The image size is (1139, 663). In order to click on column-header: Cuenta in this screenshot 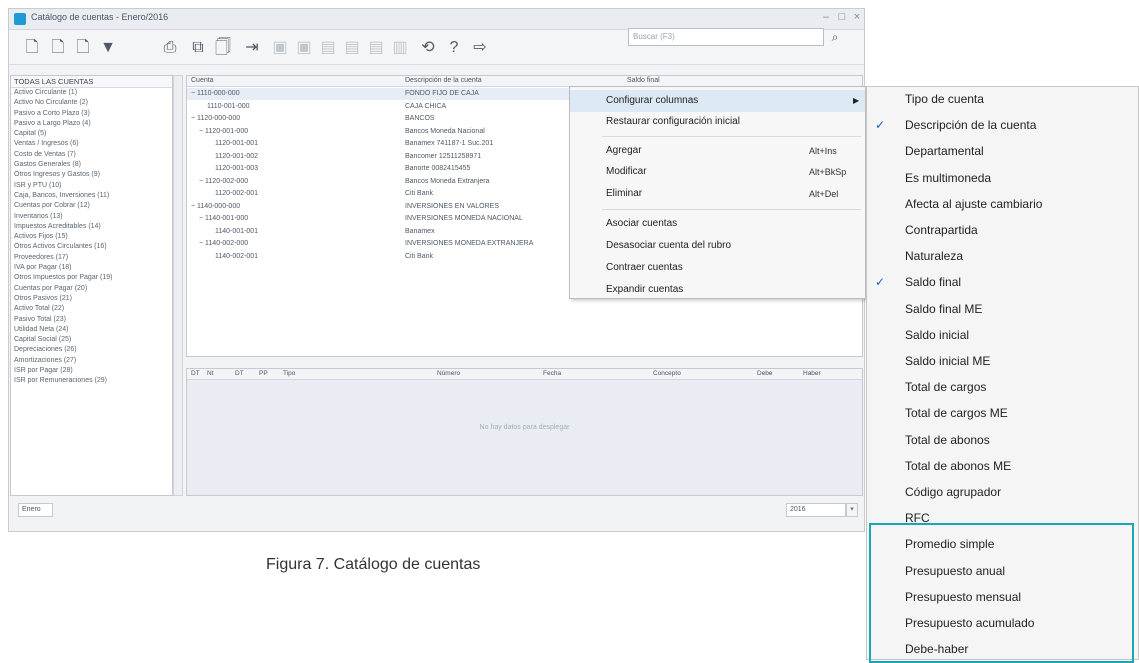, I will do `click(202, 81)`.